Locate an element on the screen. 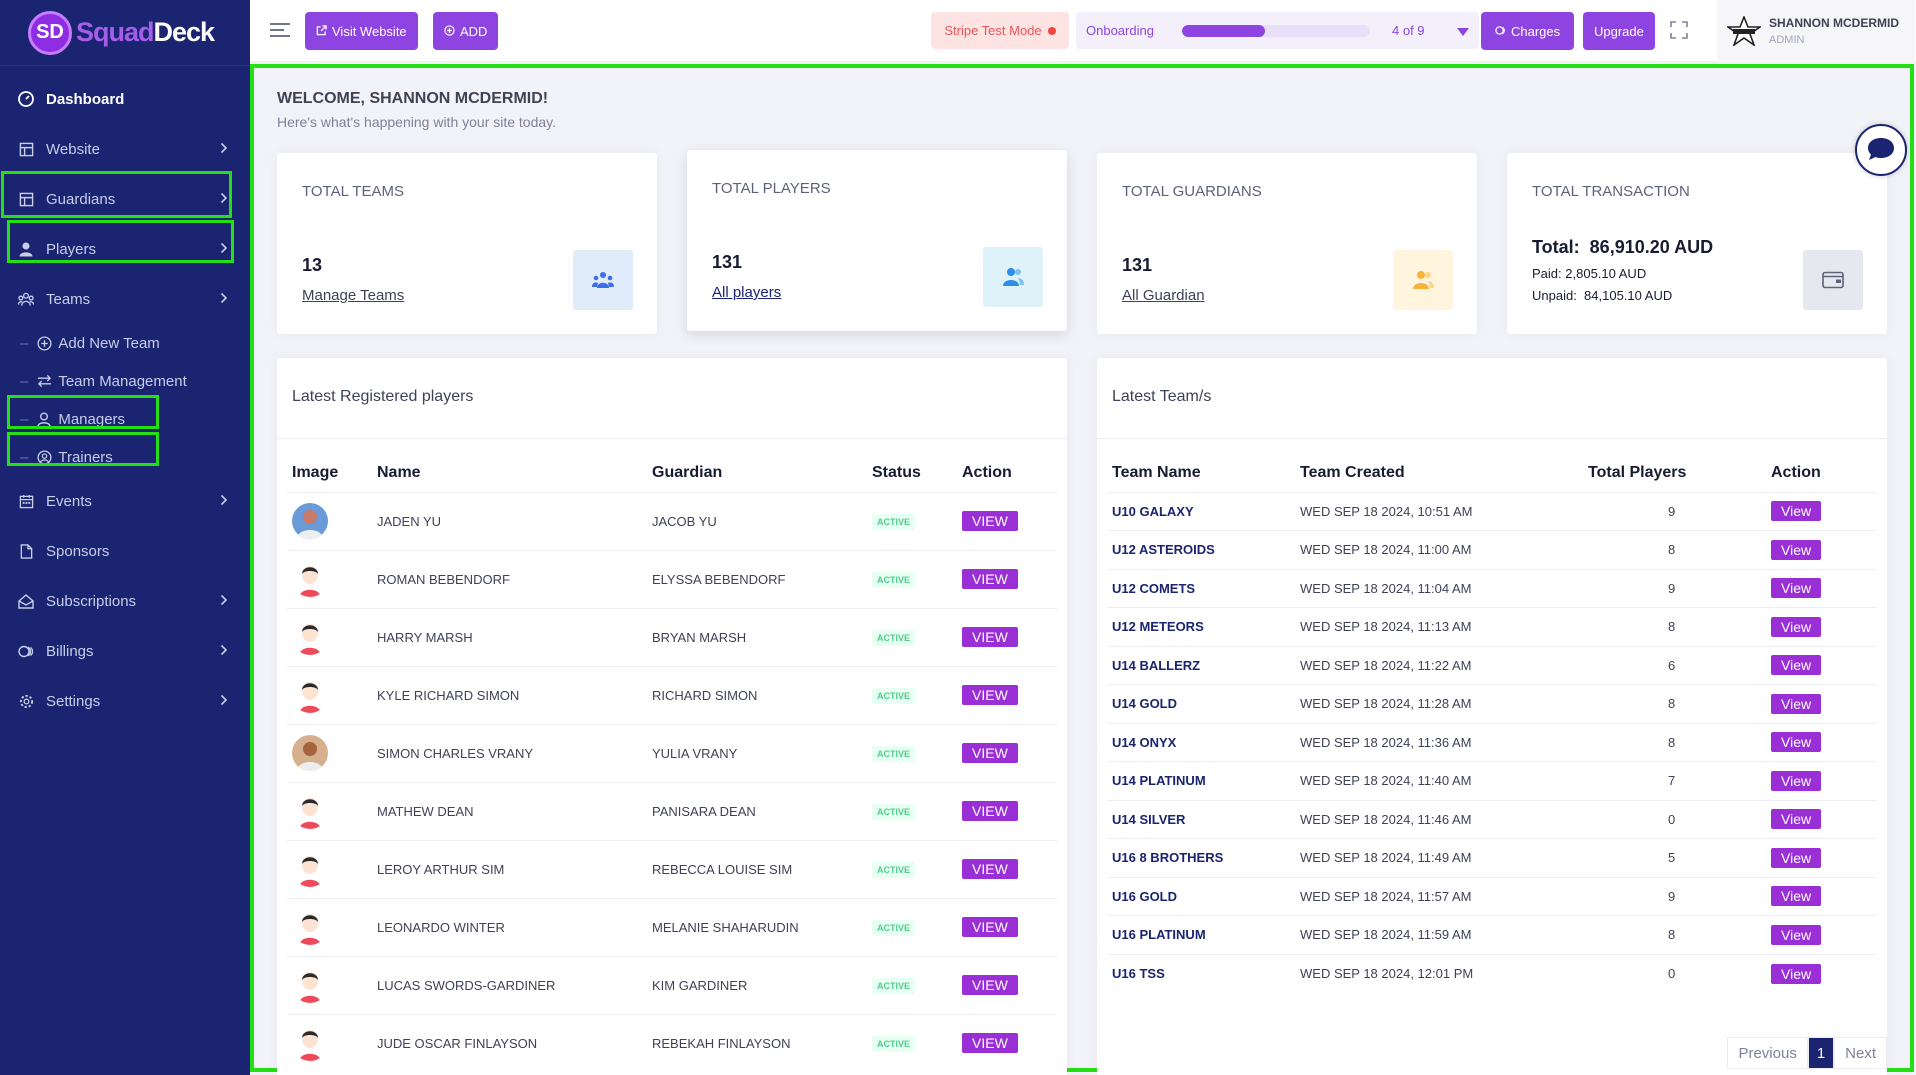 The image size is (1916, 1075). all-guardian-link: All Guardian is located at coordinates (1163, 295).